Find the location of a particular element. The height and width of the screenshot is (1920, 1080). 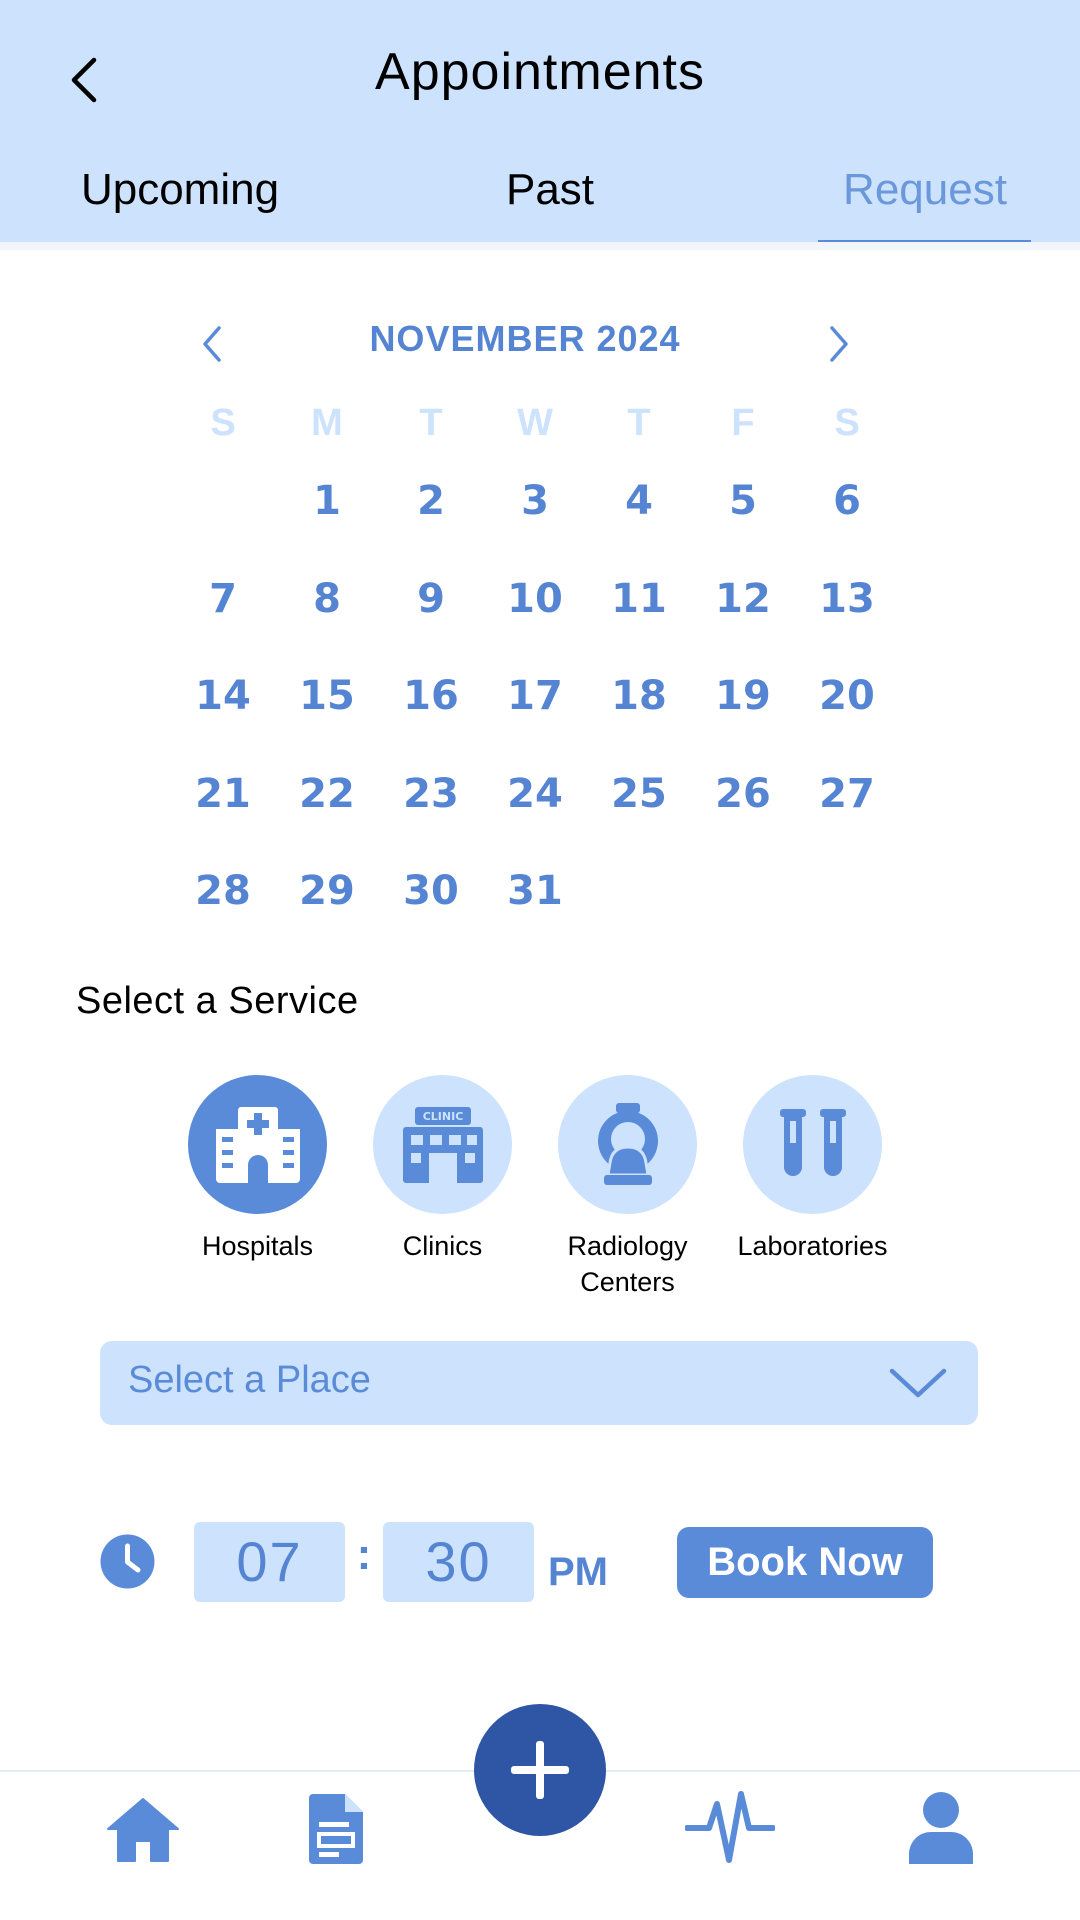

calendar-day: 22 is located at coordinates (327, 820).